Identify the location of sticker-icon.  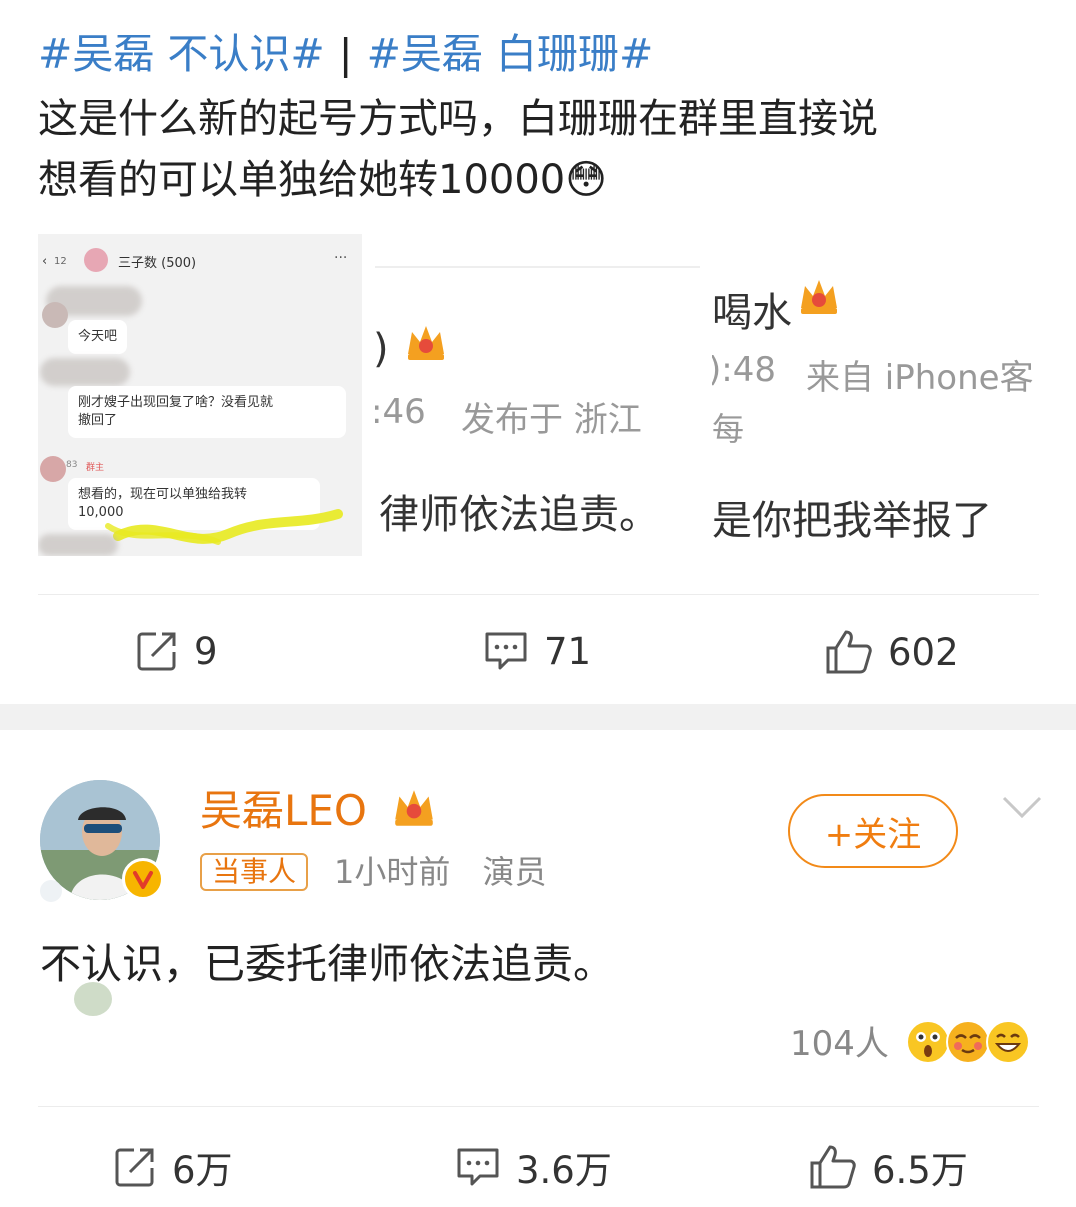
(93, 999).